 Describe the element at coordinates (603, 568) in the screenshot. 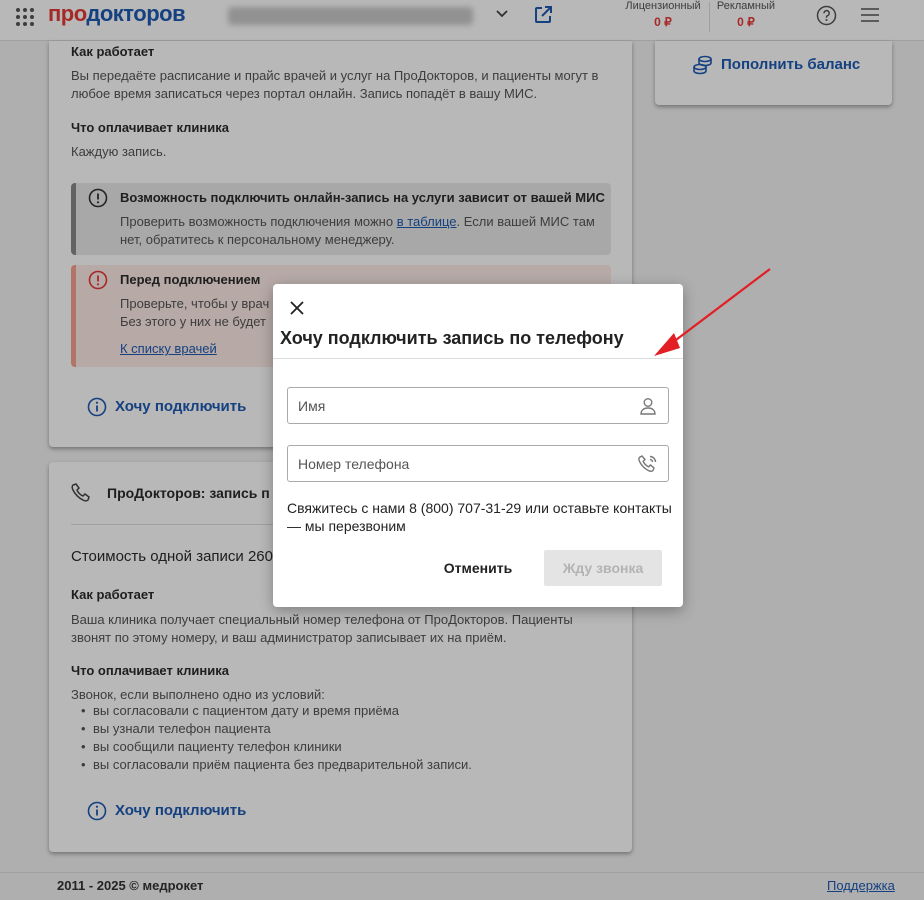

I see `await-call-button: Жду звонка` at that location.